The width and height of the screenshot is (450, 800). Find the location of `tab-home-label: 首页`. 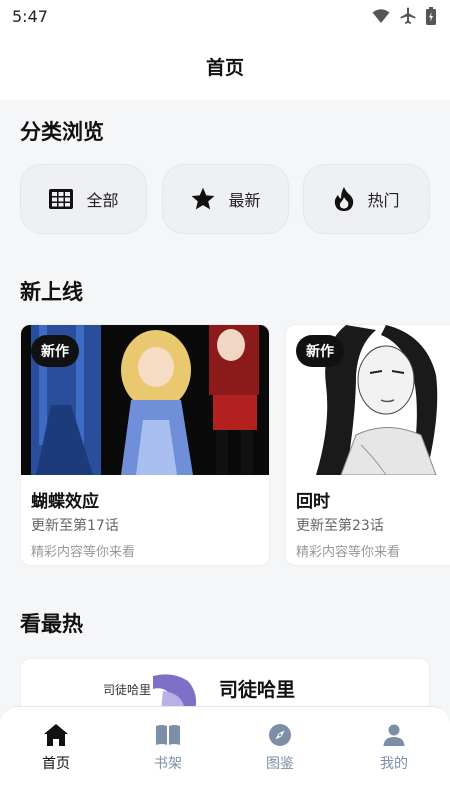

tab-home-label: 首页 is located at coordinates (56, 764).